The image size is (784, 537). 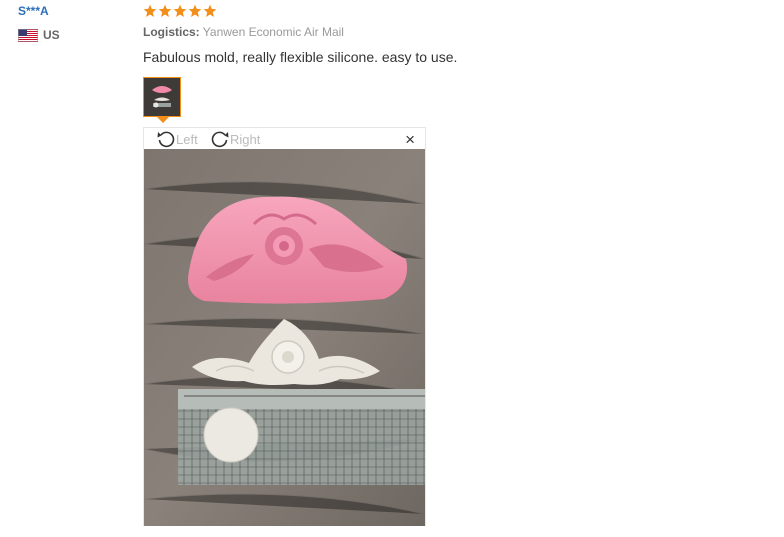 What do you see at coordinates (273, 32) in the screenshot?
I see `logistics-value: Yanwen Economic Air Mail` at bounding box center [273, 32].